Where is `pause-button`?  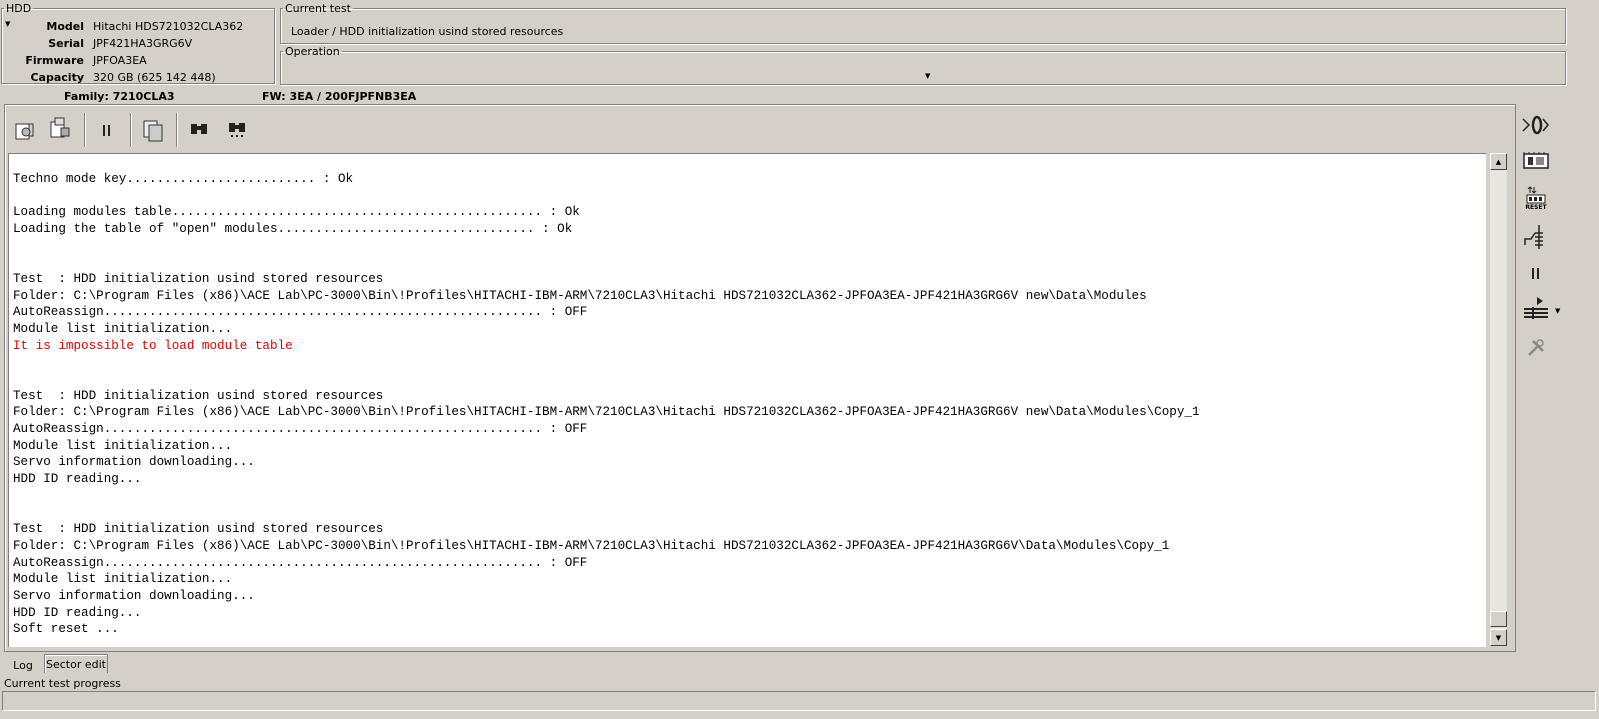 pause-button is located at coordinates (107, 130).